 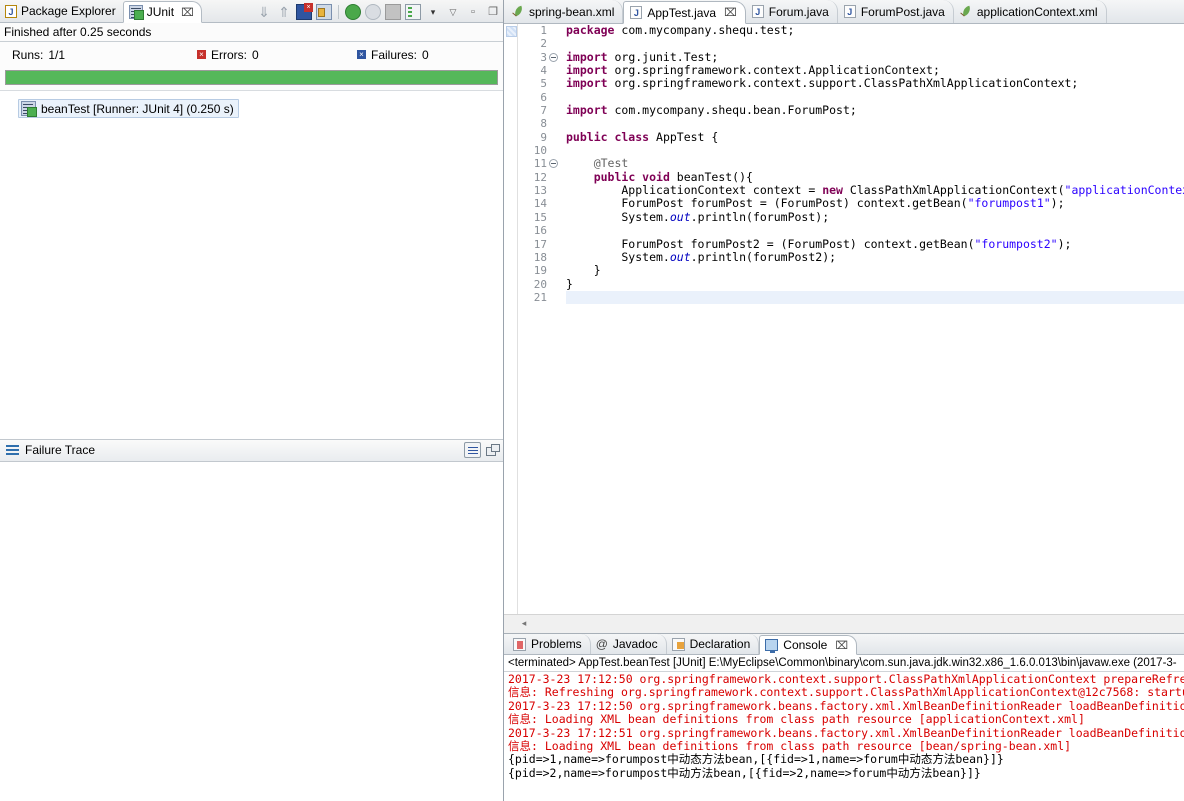 What do you see at coordinates (540, 284) in the screenshot?
I see `line-number: 20` at bounding box center [540, 284].